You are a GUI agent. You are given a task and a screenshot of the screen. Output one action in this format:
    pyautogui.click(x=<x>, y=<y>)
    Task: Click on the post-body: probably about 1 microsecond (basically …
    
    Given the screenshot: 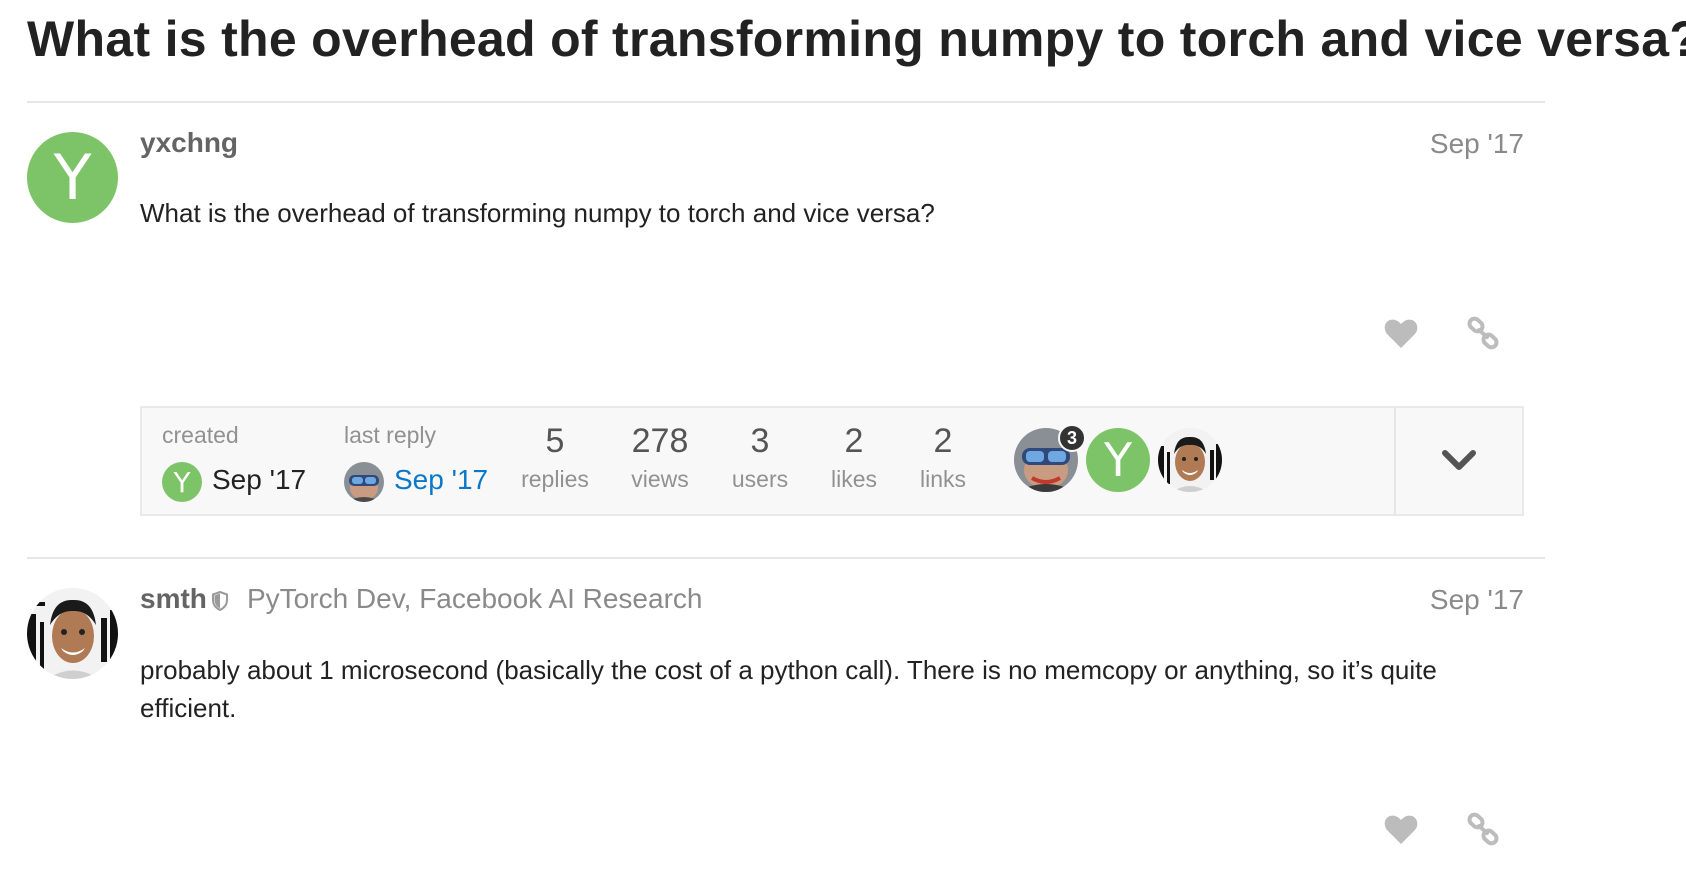 What is the action you would take?
    pyautogui.click(x=788, y=689)
    